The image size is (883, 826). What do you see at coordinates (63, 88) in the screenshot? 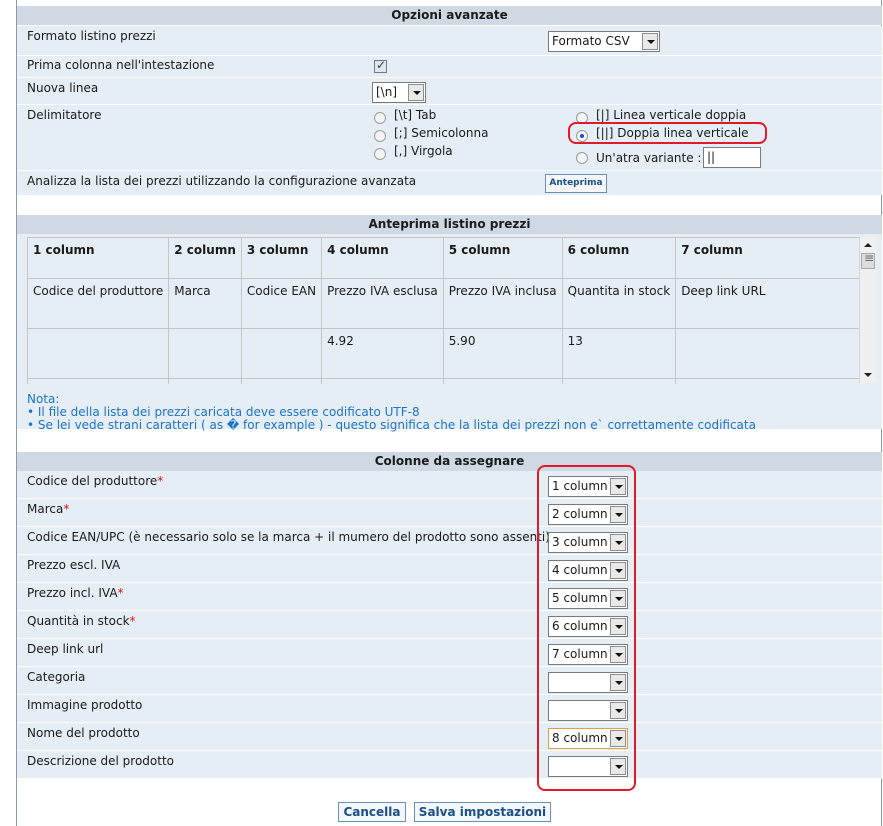
I see `newline-label: Nuova linea` at bounding box center [63, 88].